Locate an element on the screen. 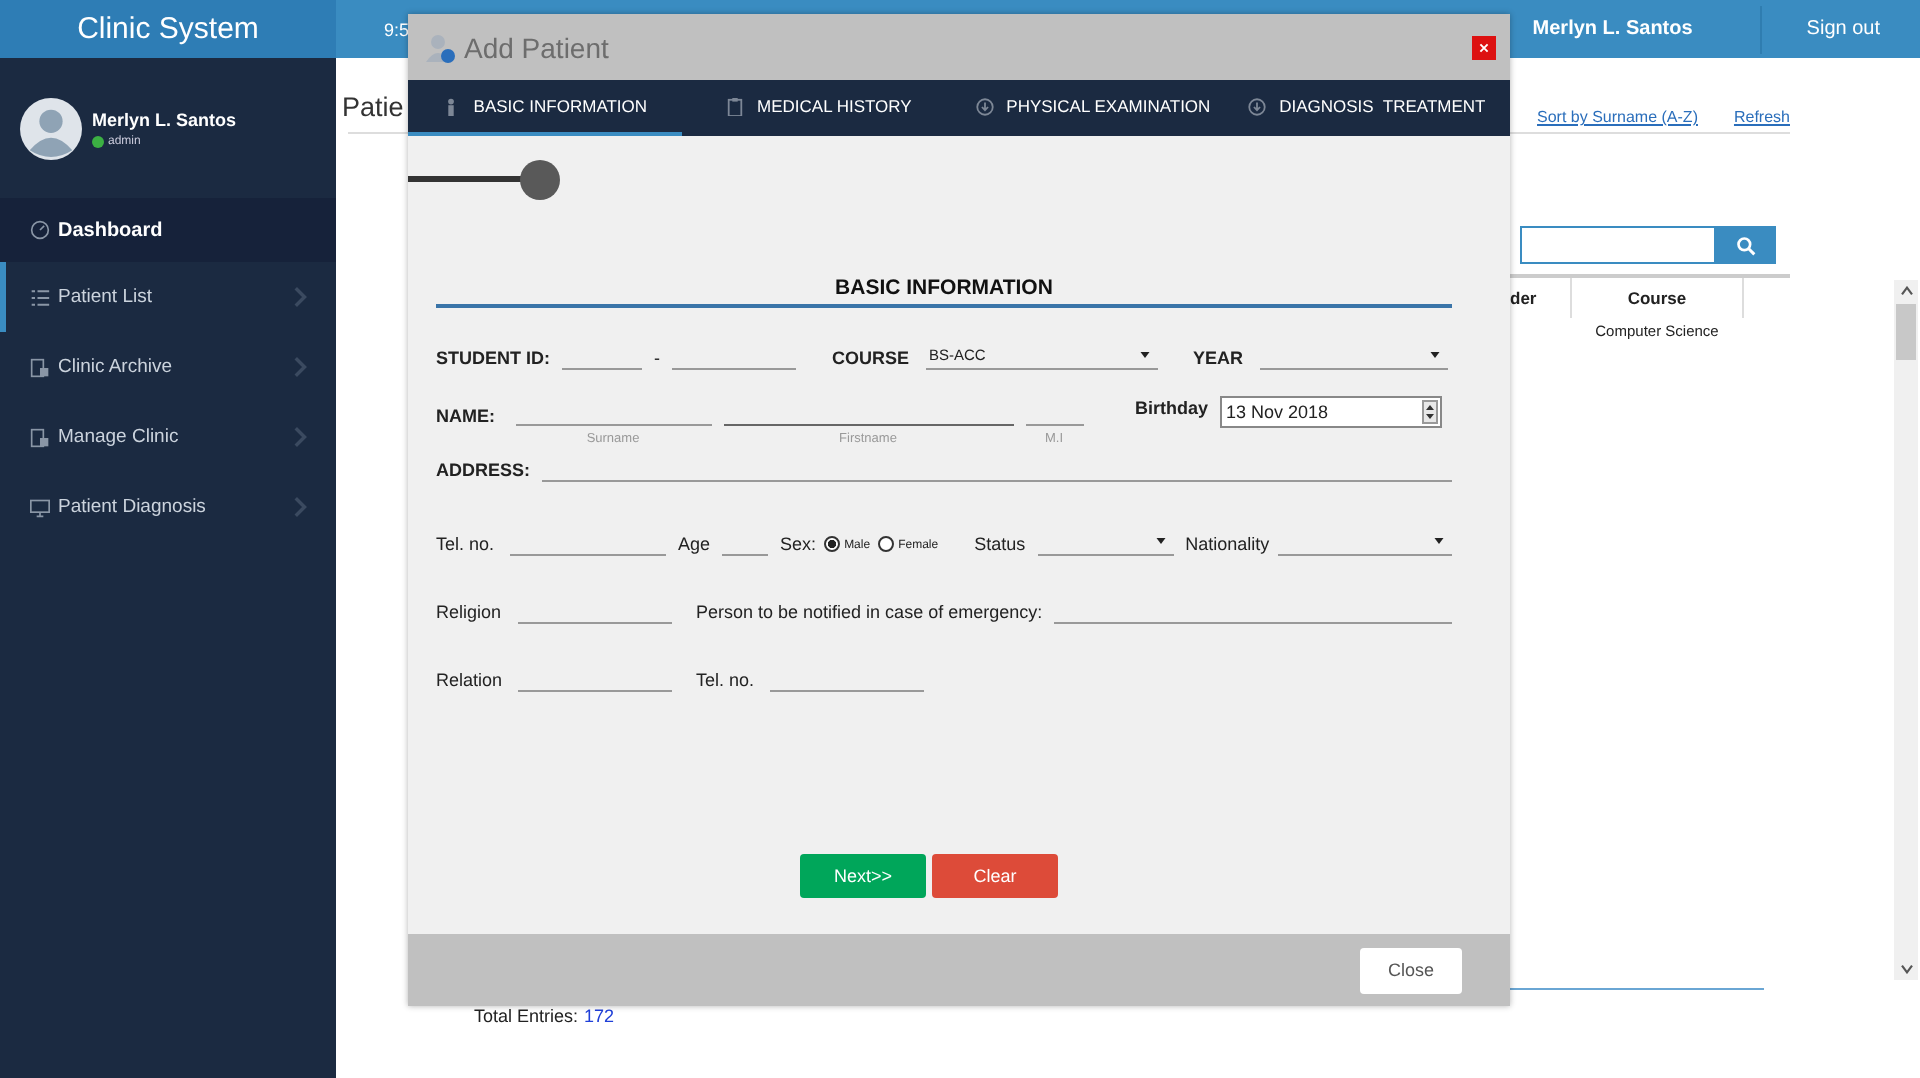  spinner-icon is located at coordinates (1430, 412).